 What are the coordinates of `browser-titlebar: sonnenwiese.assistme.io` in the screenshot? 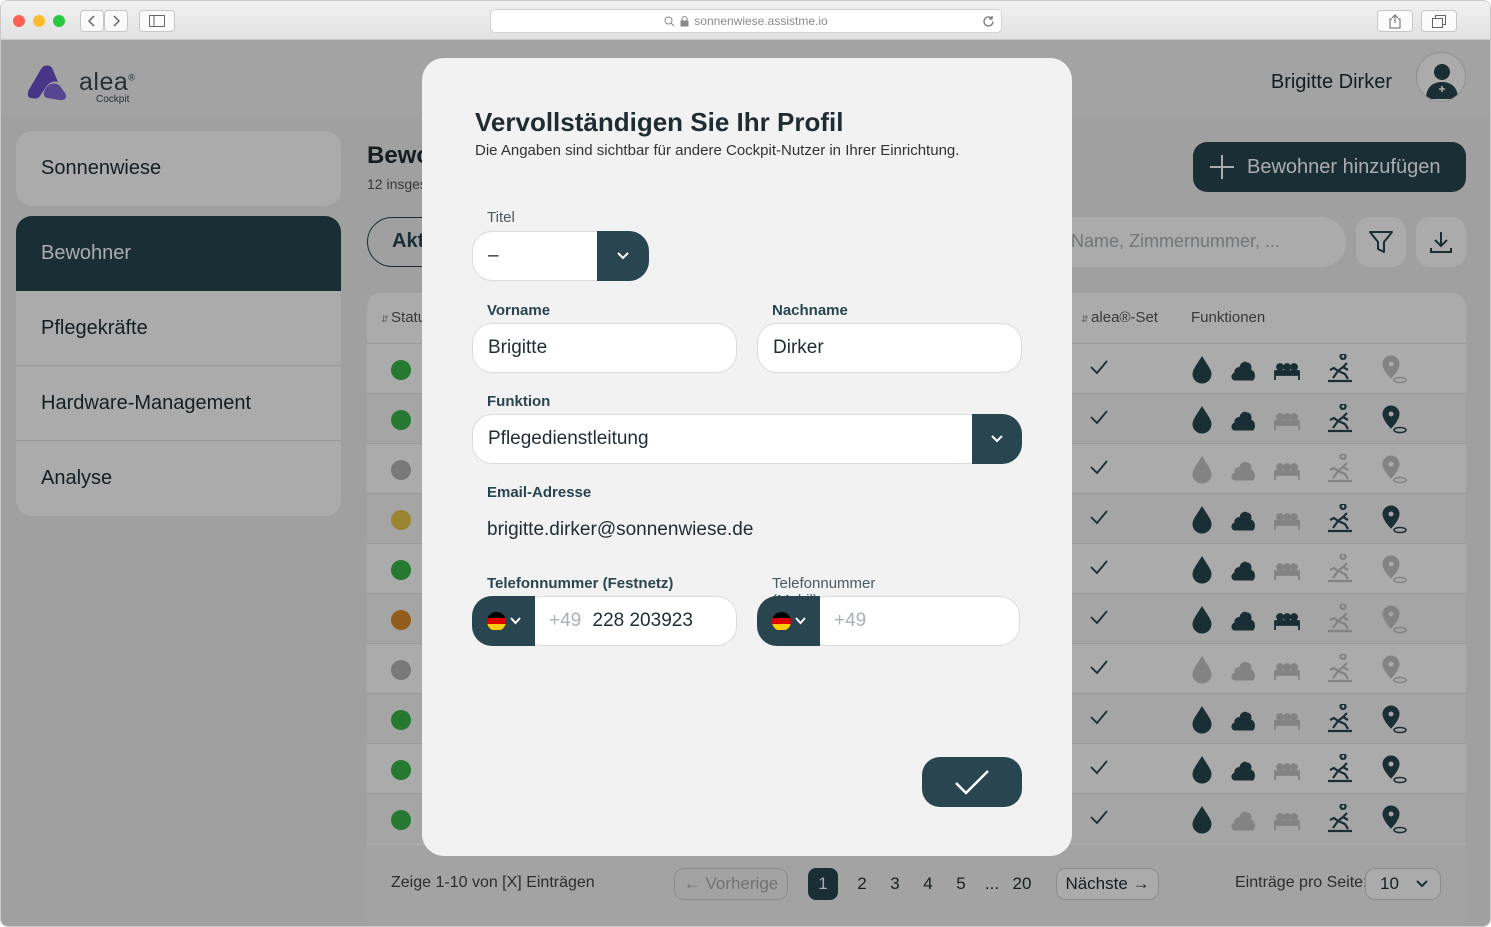 It's located at (745, 20).